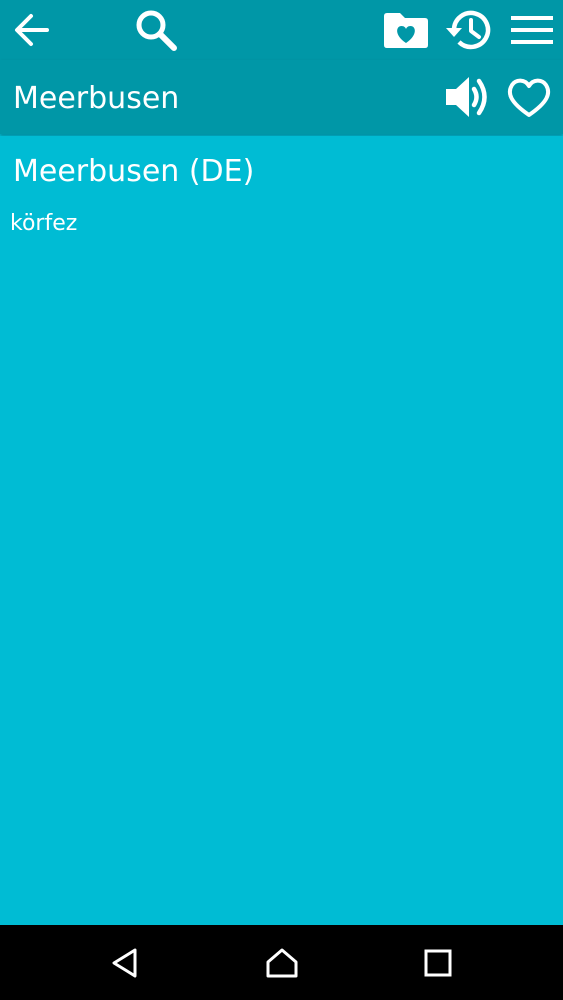 This screenshot has width=563, height=1000. I want to click on heart-outline-icon, so click(529, 97).